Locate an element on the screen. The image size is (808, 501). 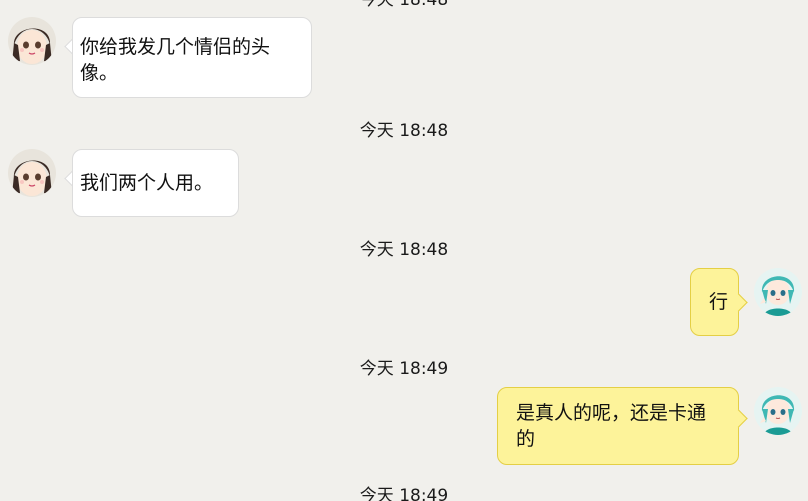
message-text: 我们两个人用。 is located at coordinates (147, 183).